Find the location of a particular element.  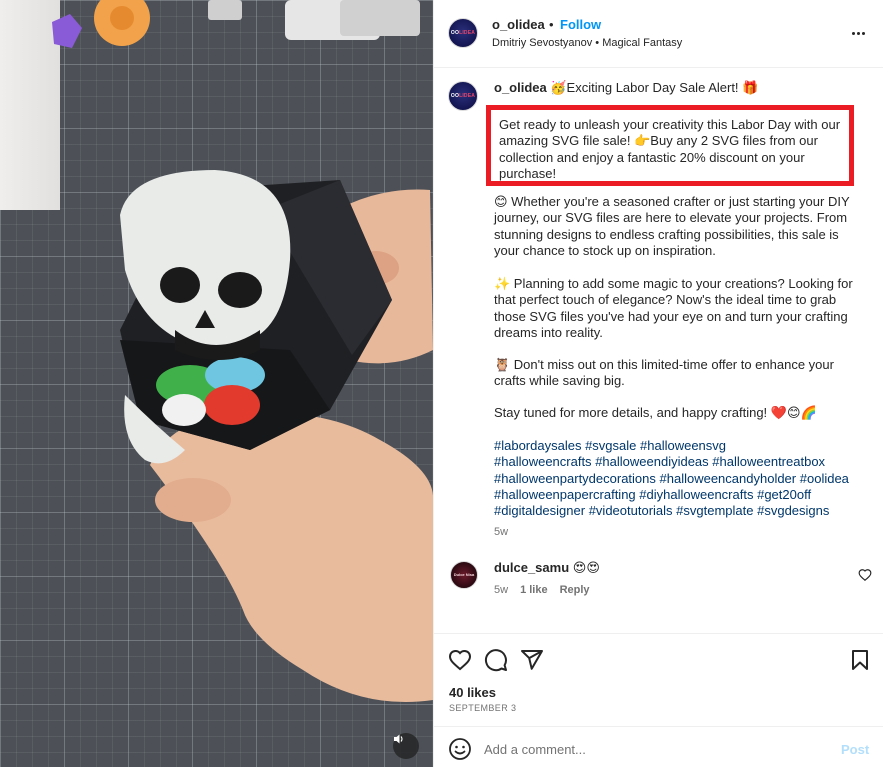

hashtag: #digitaldesigner is located at coordinates (539, 510).